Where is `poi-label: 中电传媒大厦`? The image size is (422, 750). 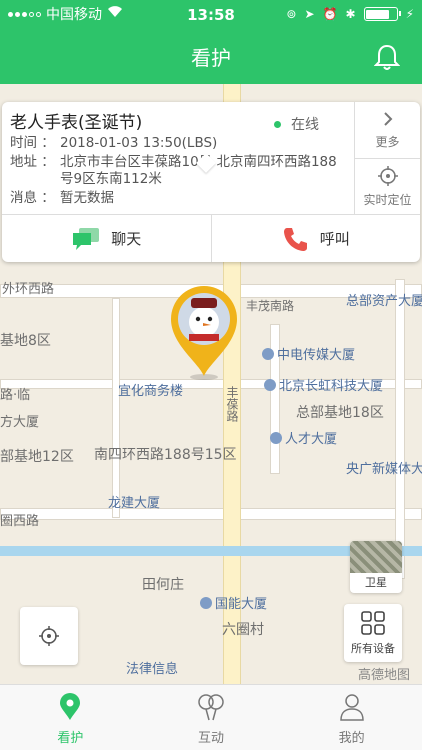
poi-label: 中电传媒大厦 is located at coordinates (308, 353).